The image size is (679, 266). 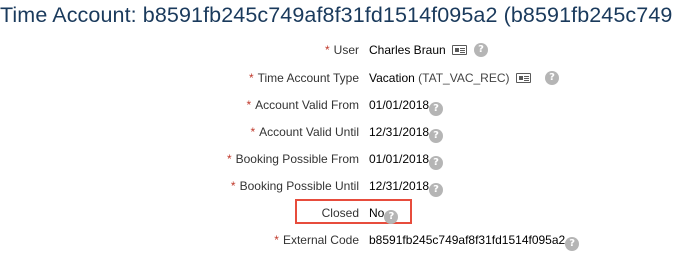 I want to click on field-row-account-valid-from: * Account Valid From 01/01/2018?, so click(x=339, y=105).